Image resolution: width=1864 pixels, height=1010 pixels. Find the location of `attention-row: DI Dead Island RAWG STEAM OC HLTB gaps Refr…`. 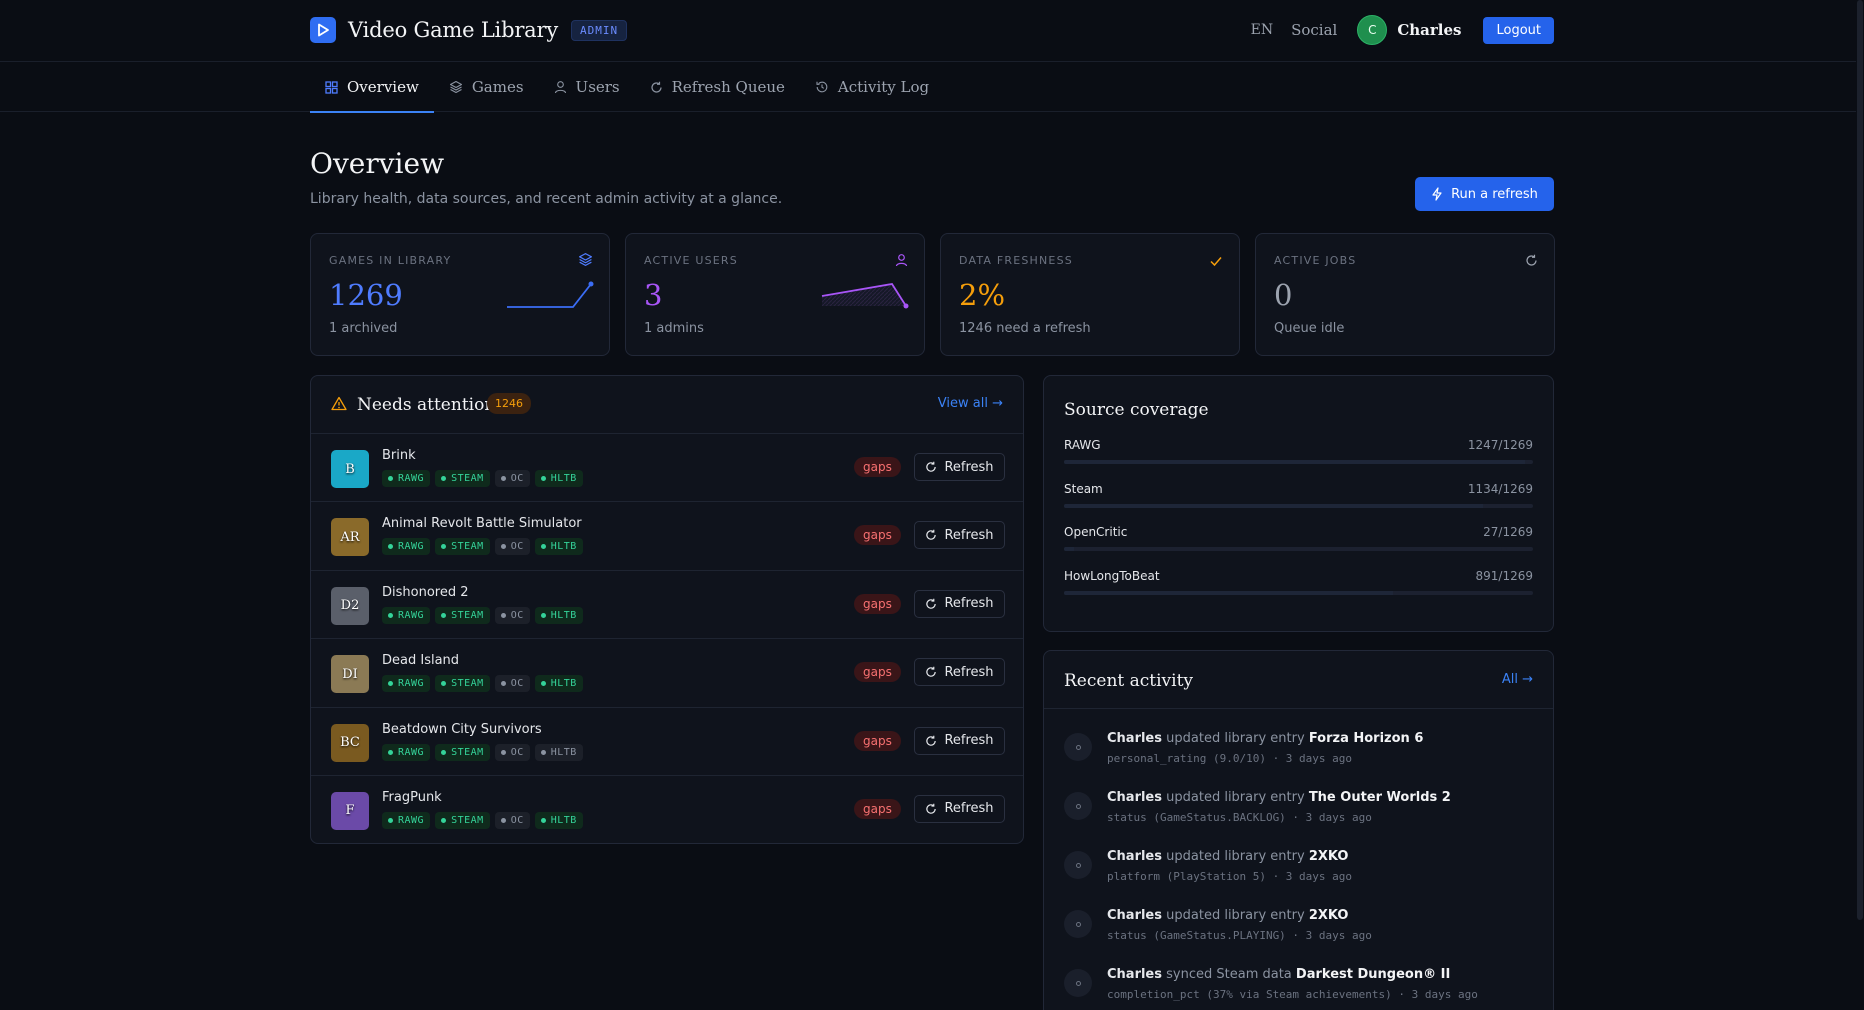

attention-row: DI Dead Island RAWG STEAM OC HLTB gaps Refr… is located at coordinates (667, 673).